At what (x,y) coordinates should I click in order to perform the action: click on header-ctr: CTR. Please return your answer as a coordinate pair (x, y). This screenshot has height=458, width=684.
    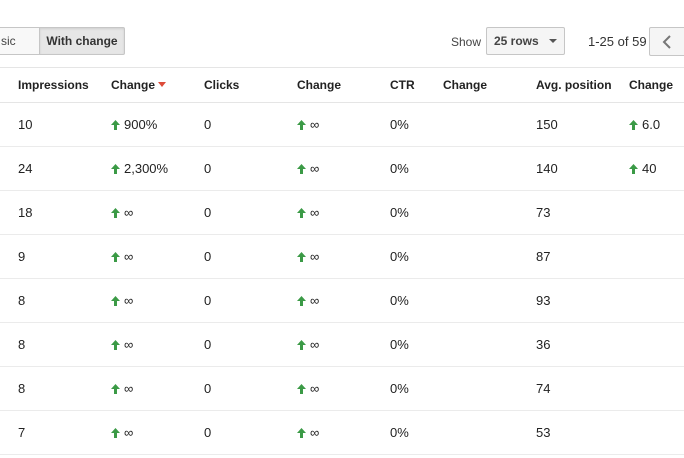
    Looking at the image, I should click on (402, 85).